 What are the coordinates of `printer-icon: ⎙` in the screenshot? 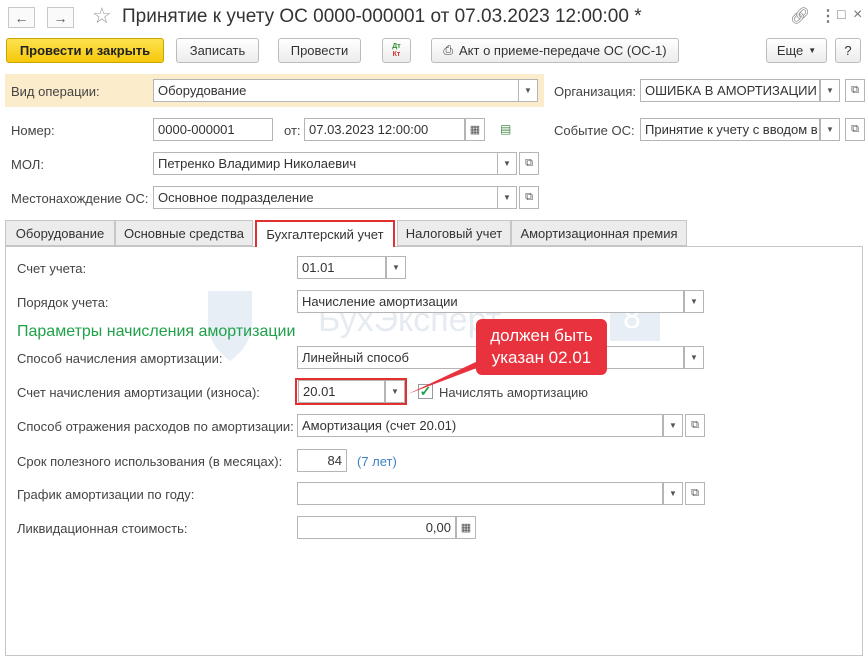 It's located at (448, 50).